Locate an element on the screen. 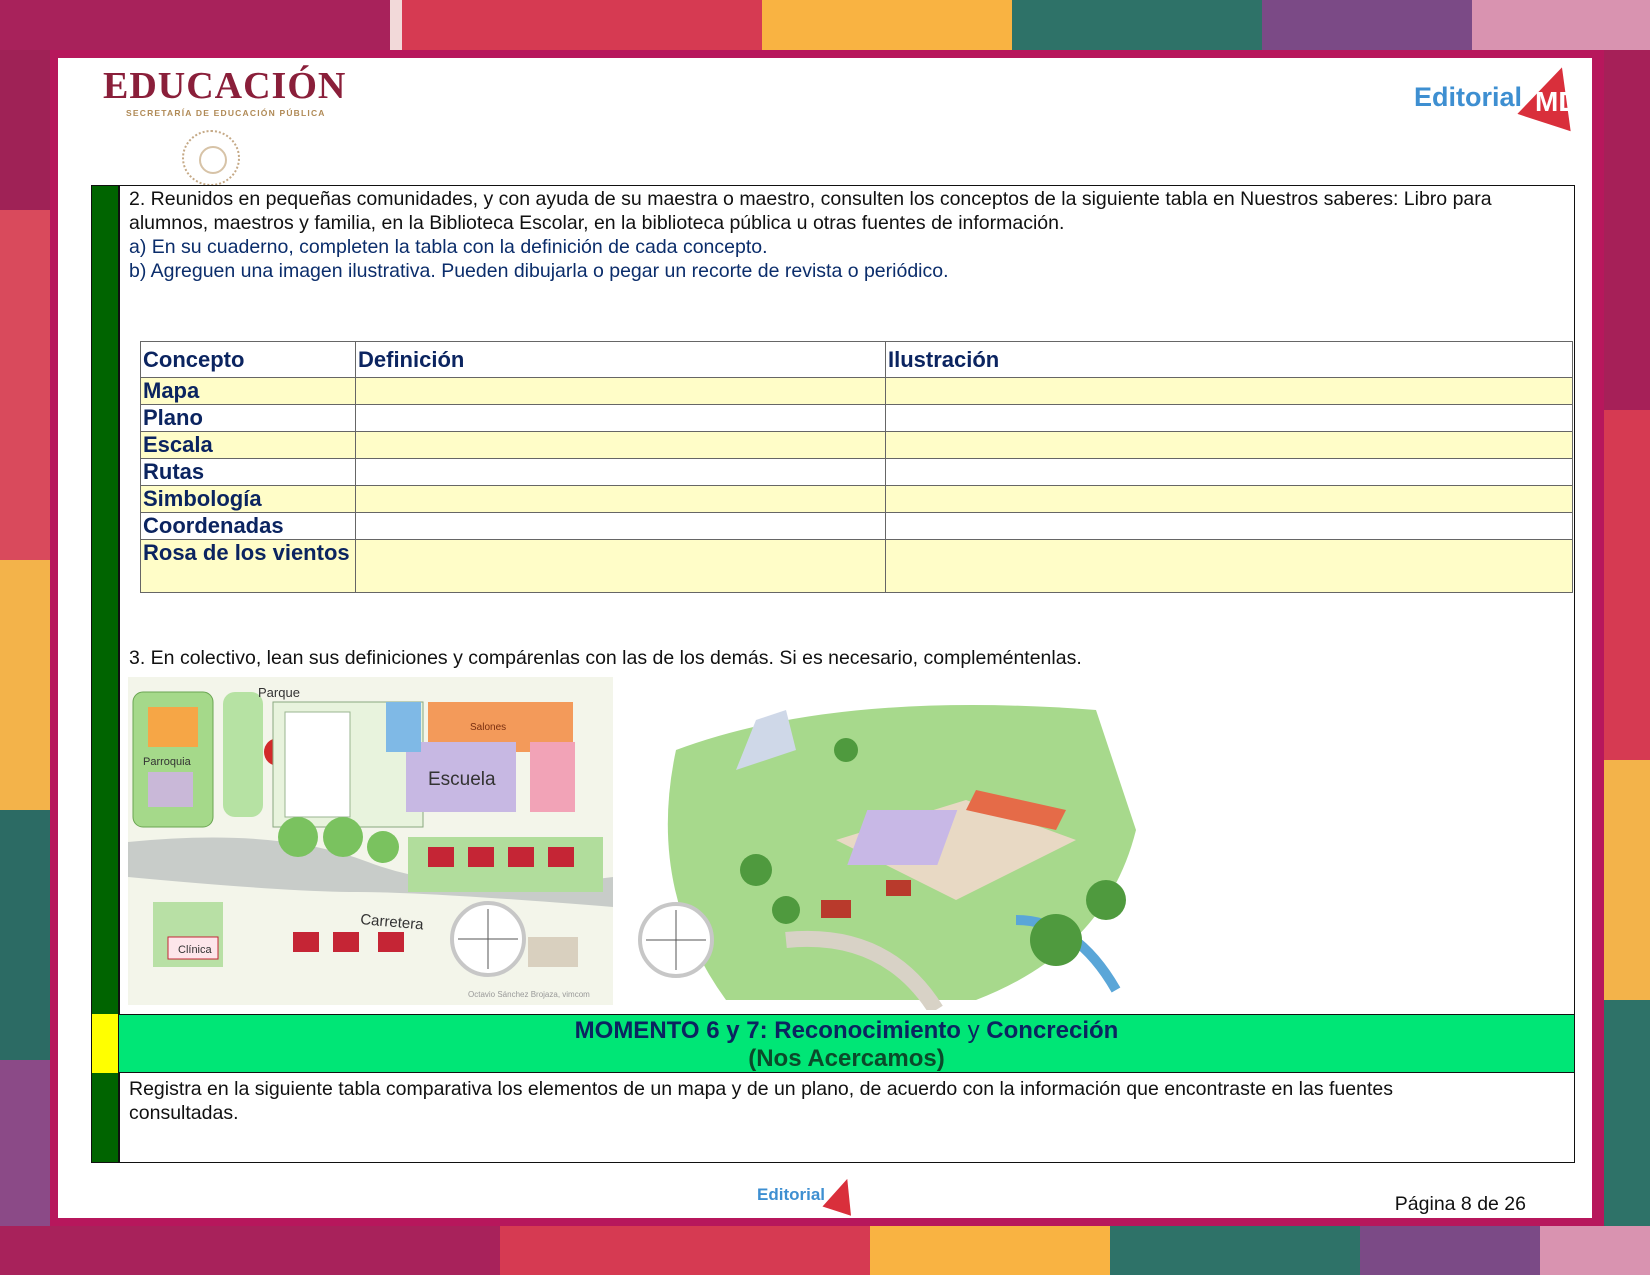  table-row: Plano is located at coordinates (856, 418).